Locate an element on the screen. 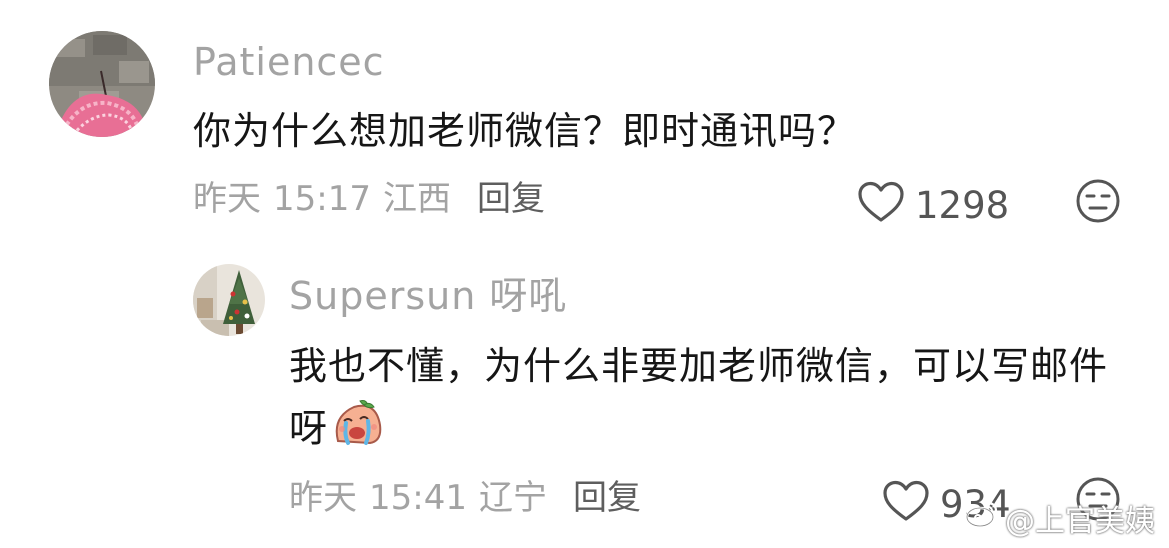 The height and width of the screenshot is (548, 1169). comment-text: 你为什么想加老师微信？即时通讯吗？ is located at coordinates (525, 131).